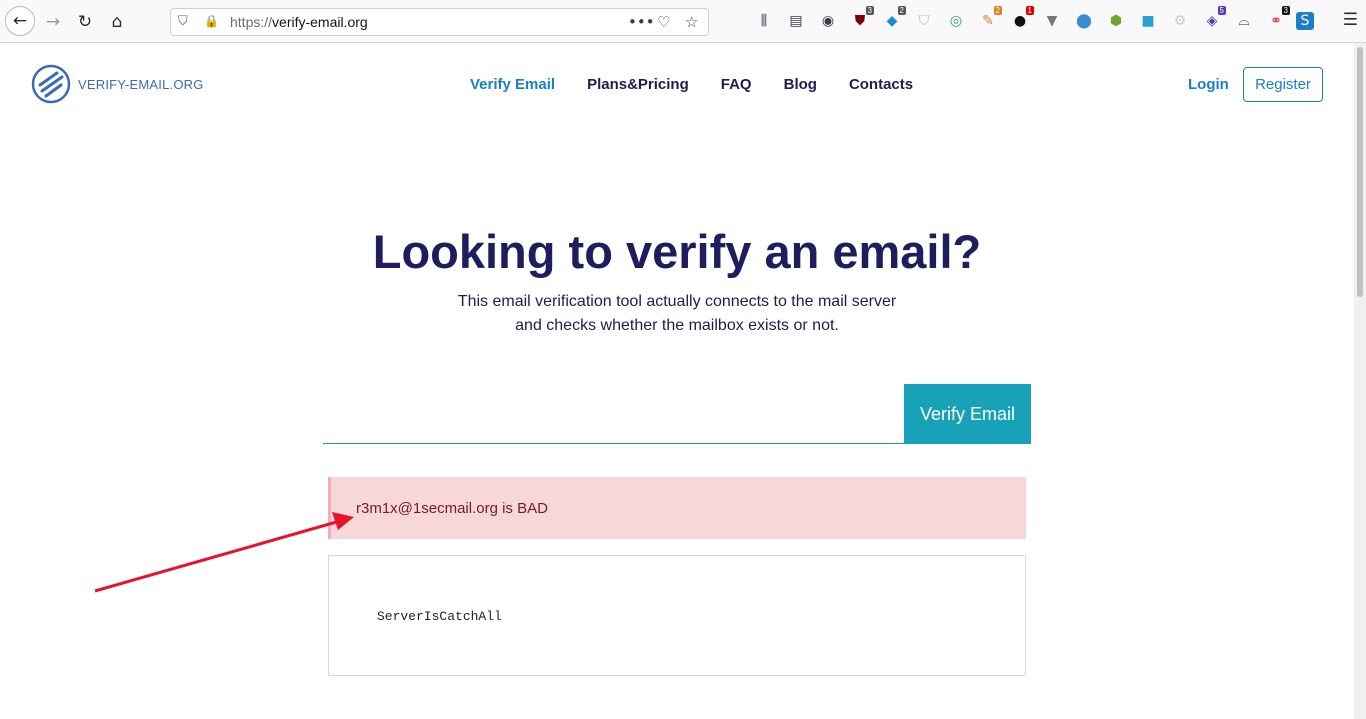  Describe the element at coordinates (677, 251) in the screenshot. I see `page-title: Looking to verify an email?` at that location.